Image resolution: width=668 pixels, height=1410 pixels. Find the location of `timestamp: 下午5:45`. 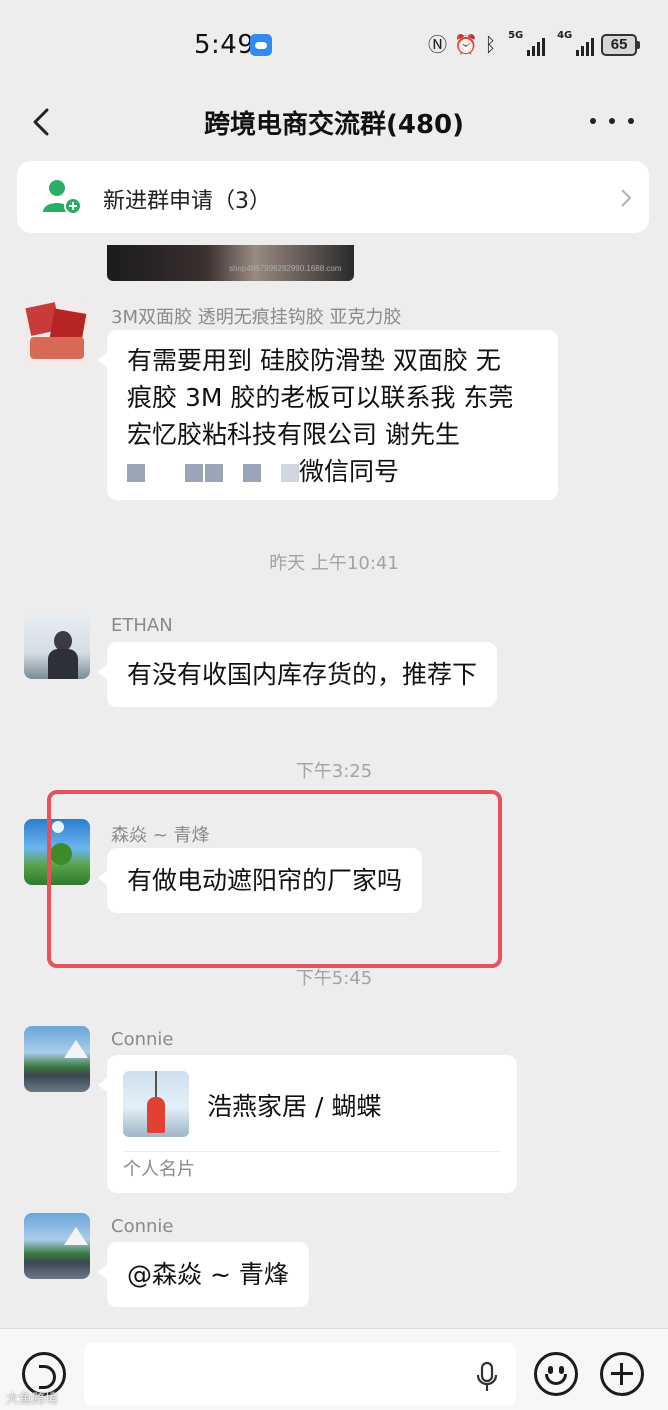

timestamp: 下午5:45 is located at coordinates (334, 978).